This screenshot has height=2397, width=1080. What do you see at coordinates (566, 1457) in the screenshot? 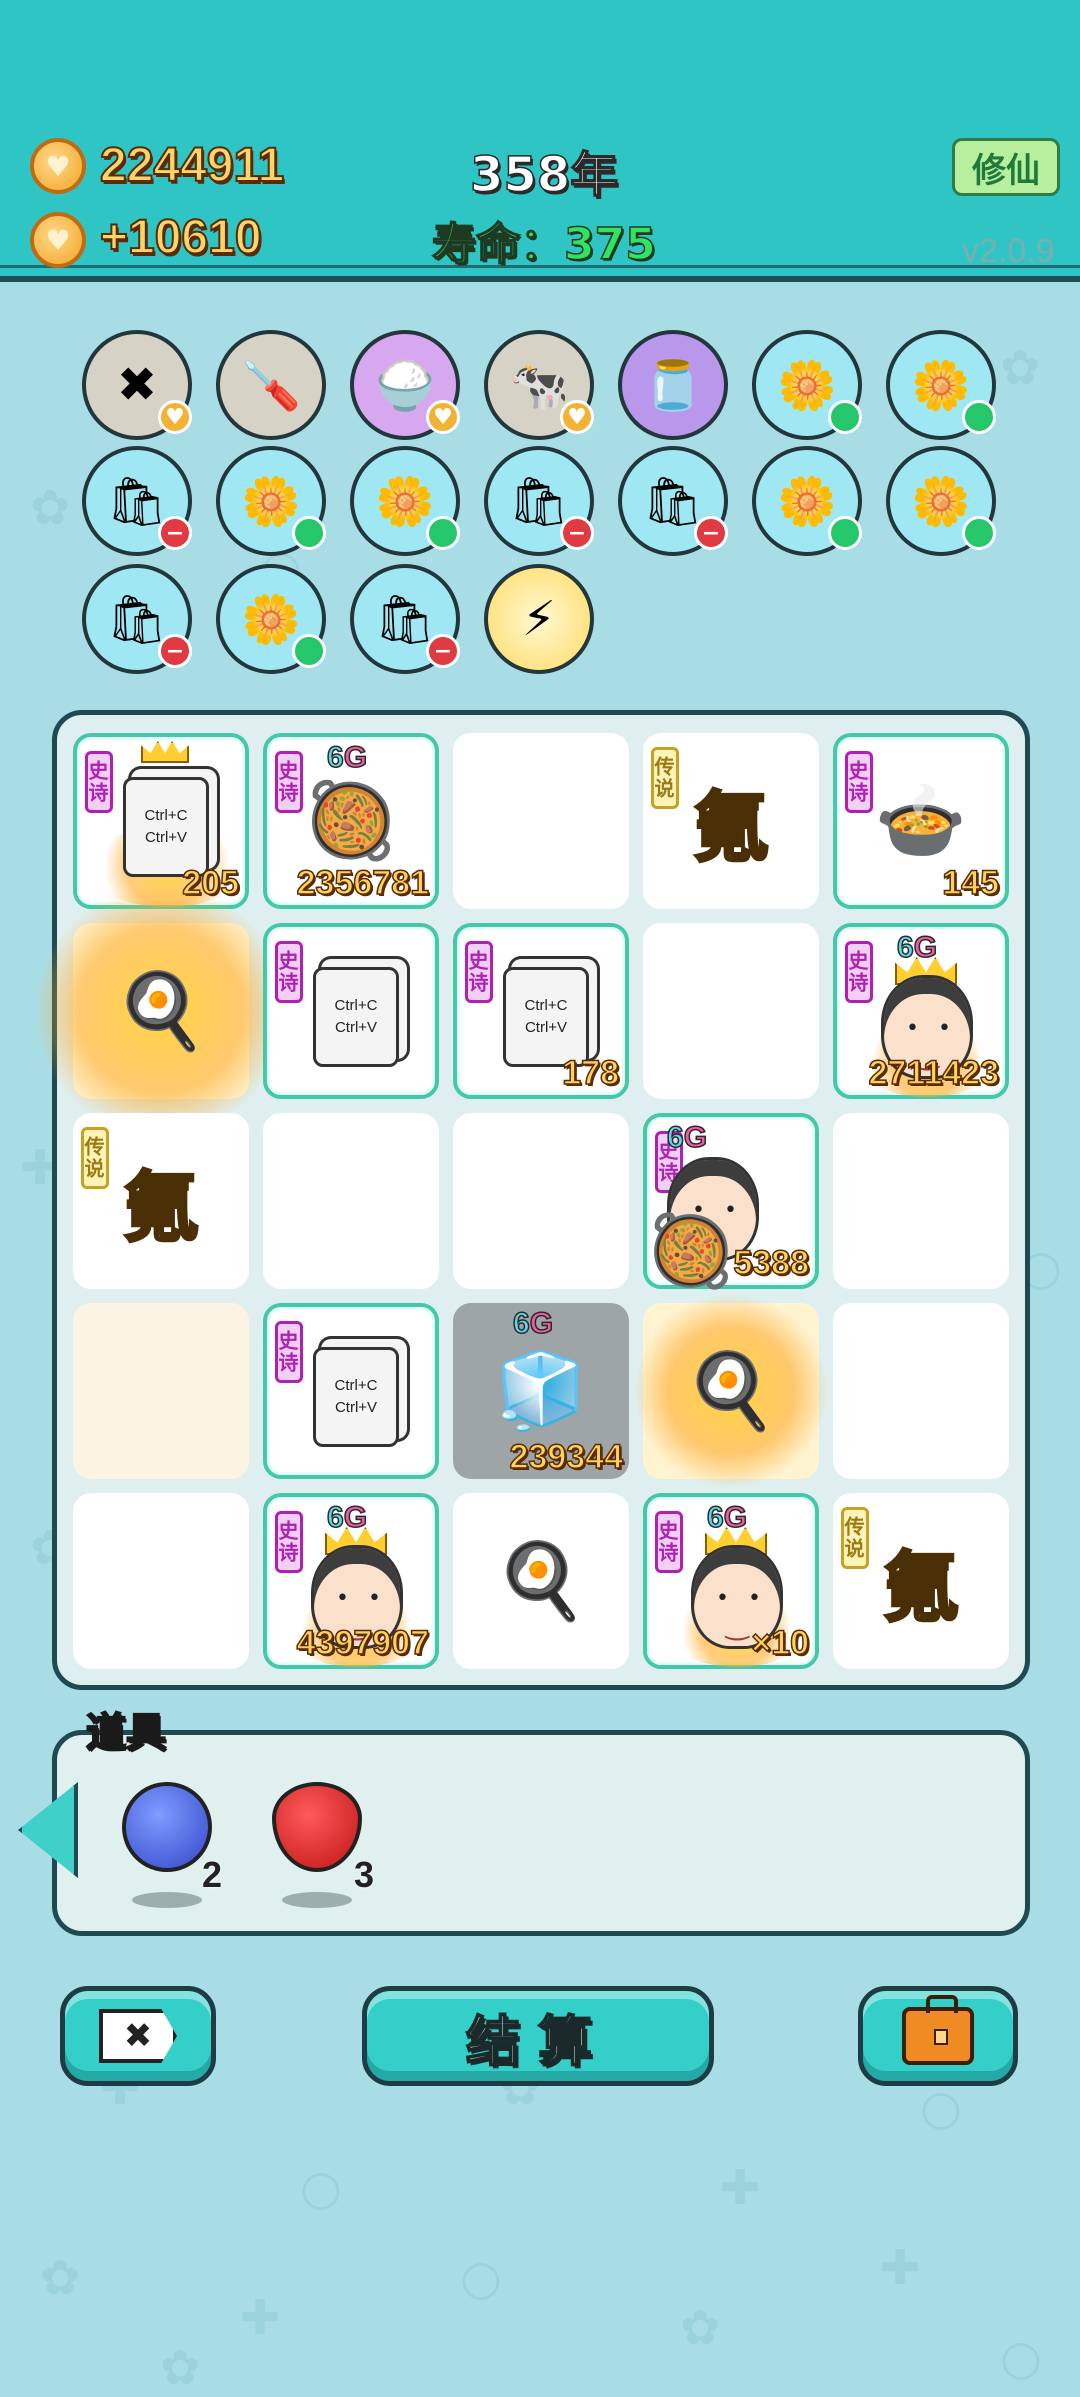
I see `cell-value: 239344` at bounding box center [566, 1457].